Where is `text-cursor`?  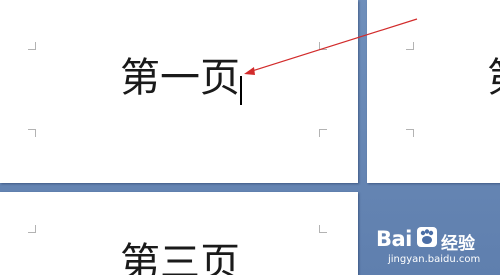 text-cursor is located at coordinates (241, 90).